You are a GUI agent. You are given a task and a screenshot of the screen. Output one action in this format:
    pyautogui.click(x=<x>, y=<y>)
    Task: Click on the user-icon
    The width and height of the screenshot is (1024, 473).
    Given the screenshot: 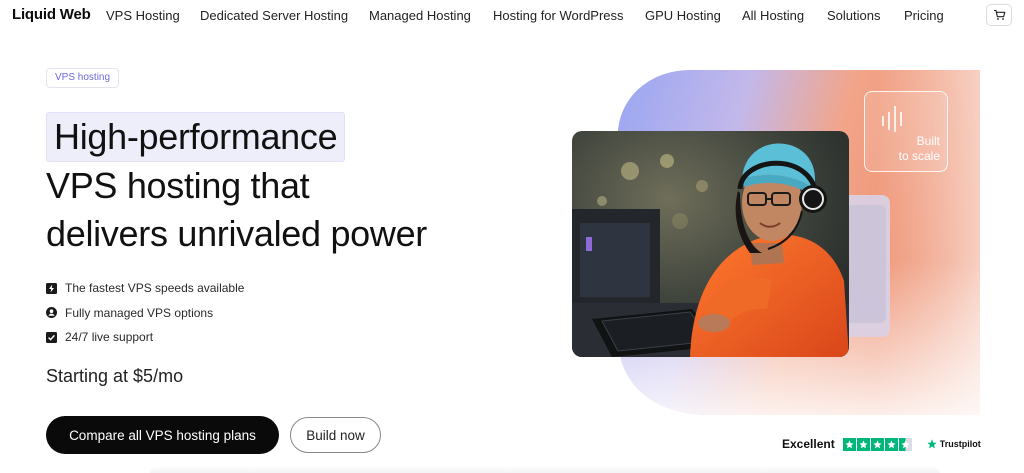 What is the action you would take?
    pyautogui.click(x=51, y=313)
    